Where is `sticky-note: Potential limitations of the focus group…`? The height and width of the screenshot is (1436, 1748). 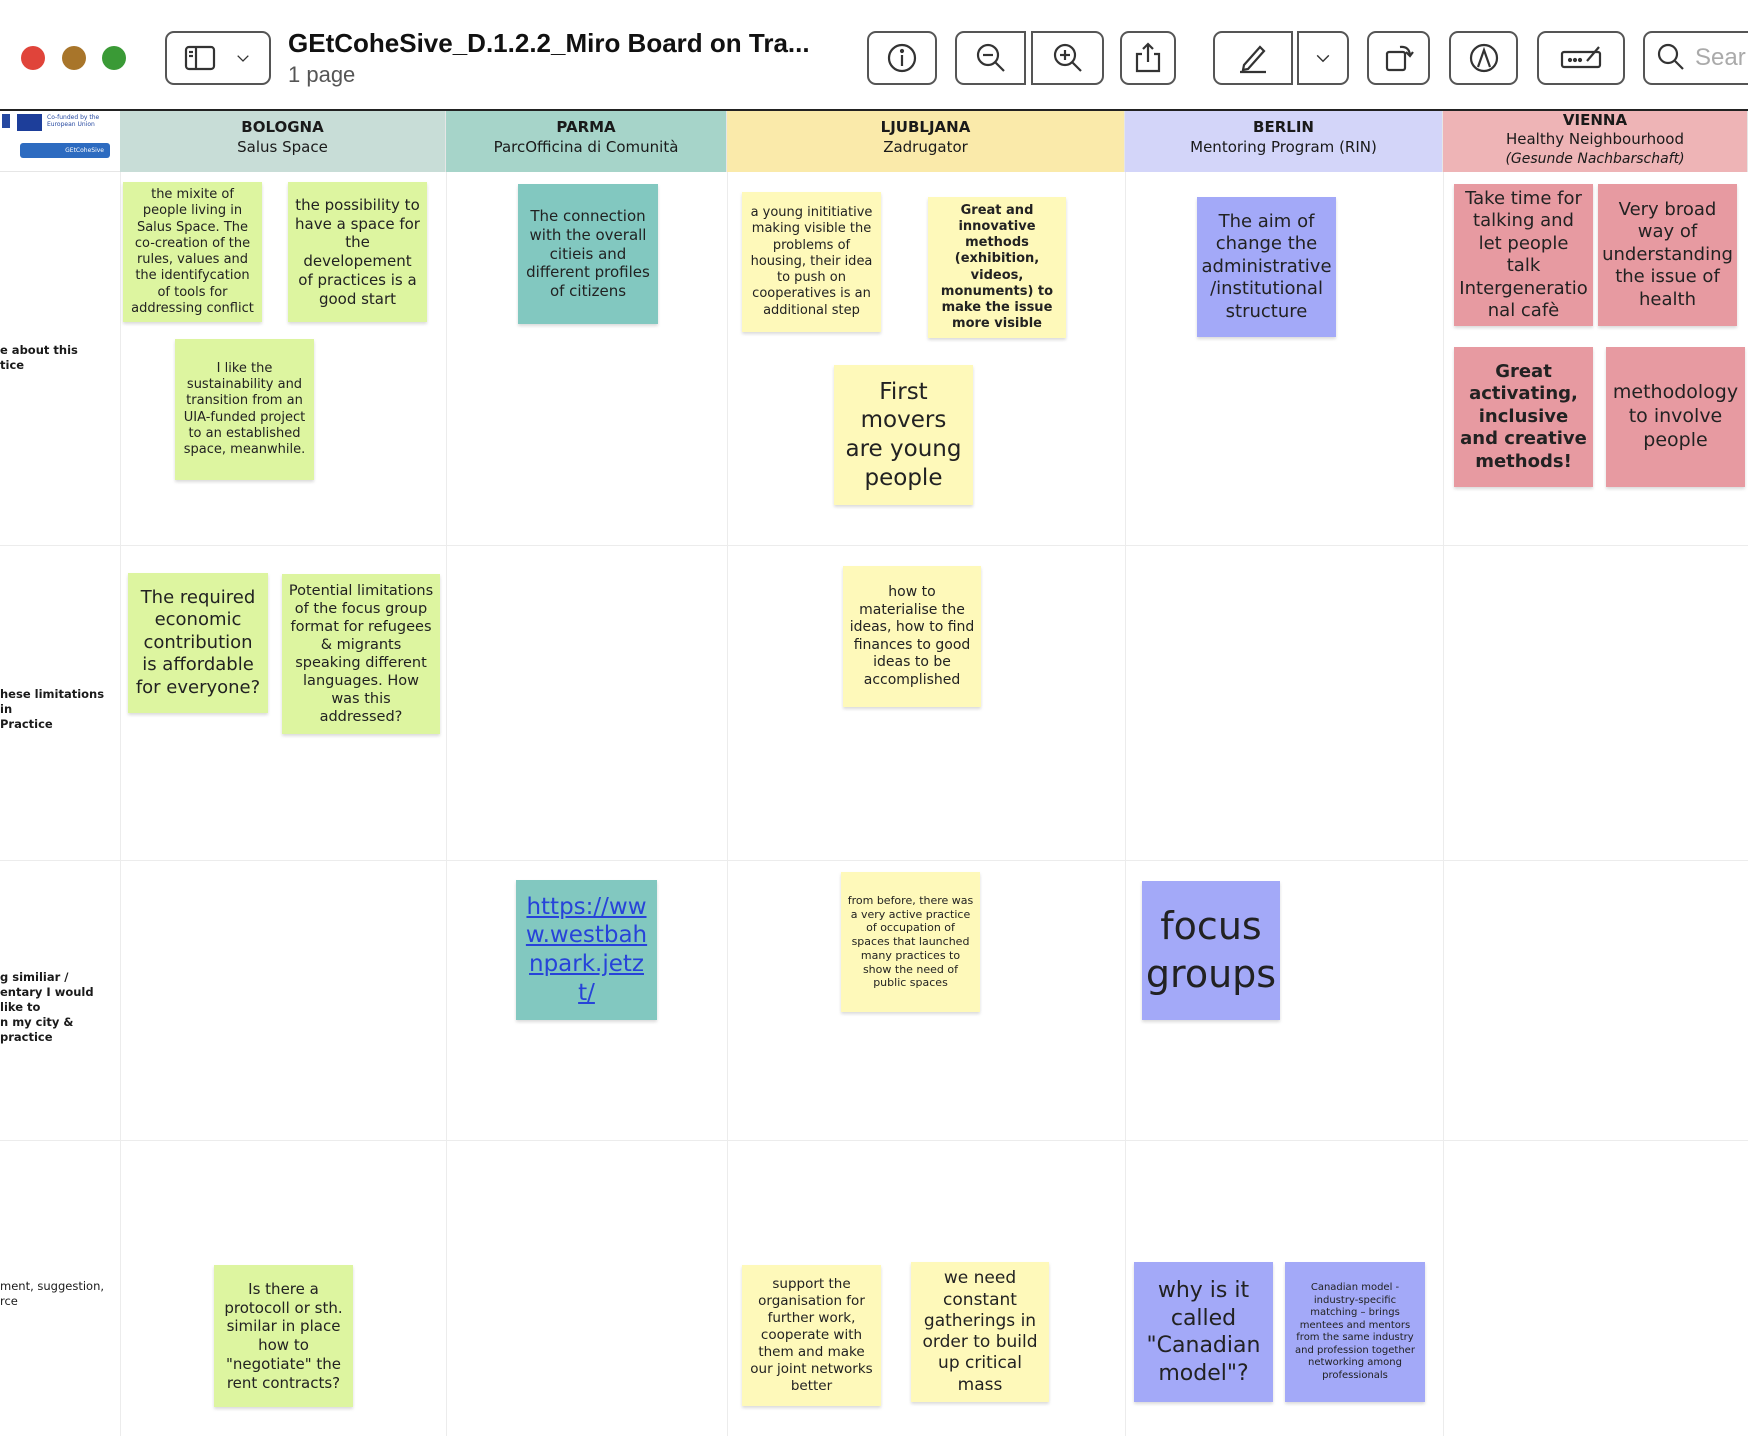
sticky-note: Potential limitations of the focus group… is located at coordinates (361, 654).